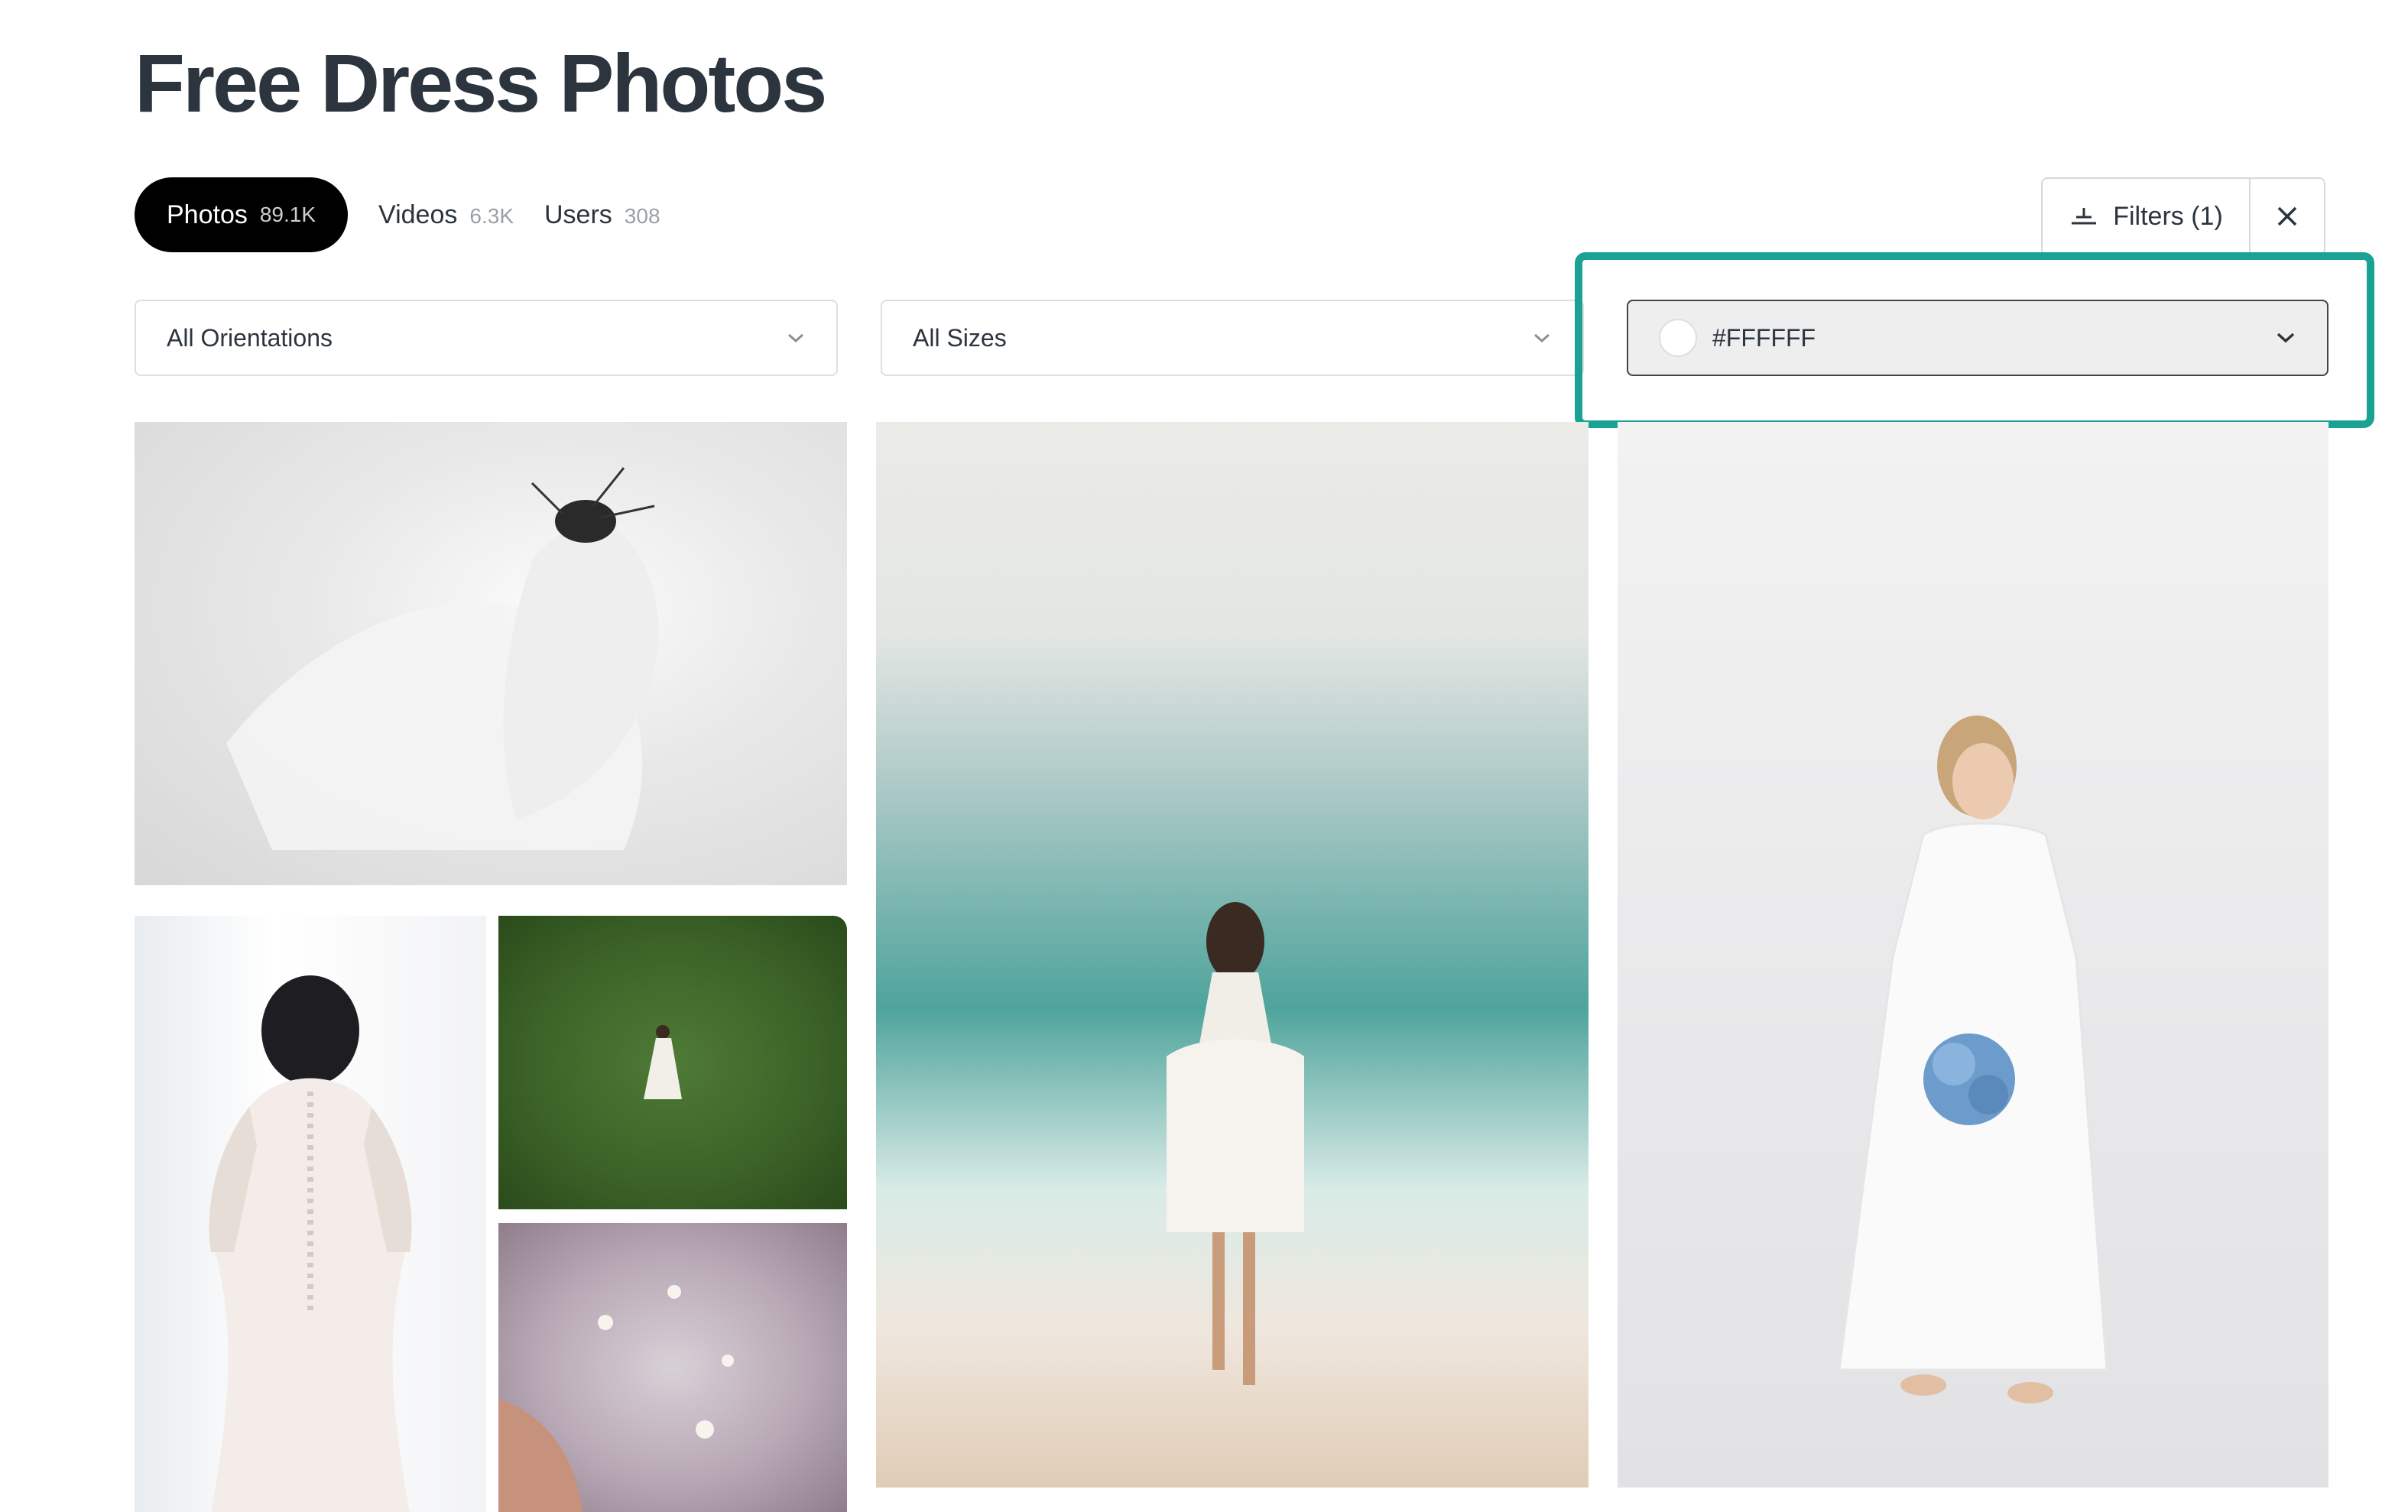  What do you see at coordinates (2168, 216) in the screenshot?
I see `filters-button-label: Filters (1)` at bounding box center [2168, 216].